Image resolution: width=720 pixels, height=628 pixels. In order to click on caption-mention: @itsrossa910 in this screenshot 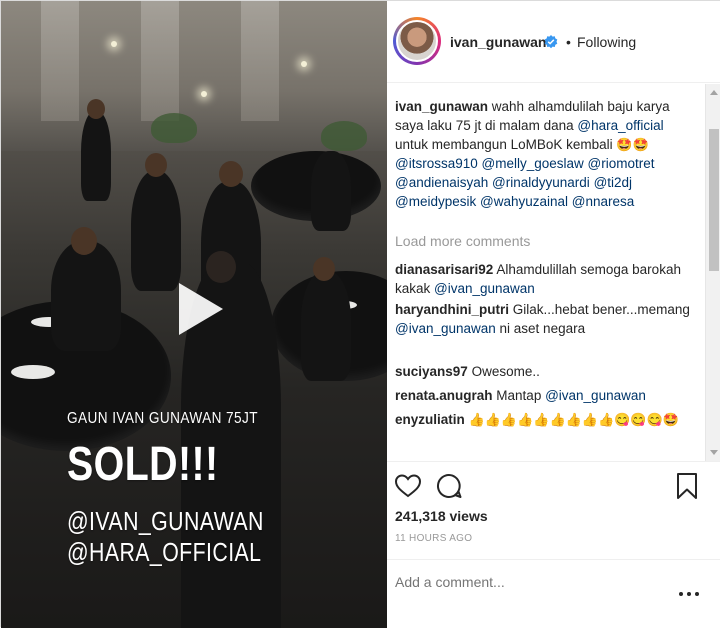, I will do `click(436, 163)`.